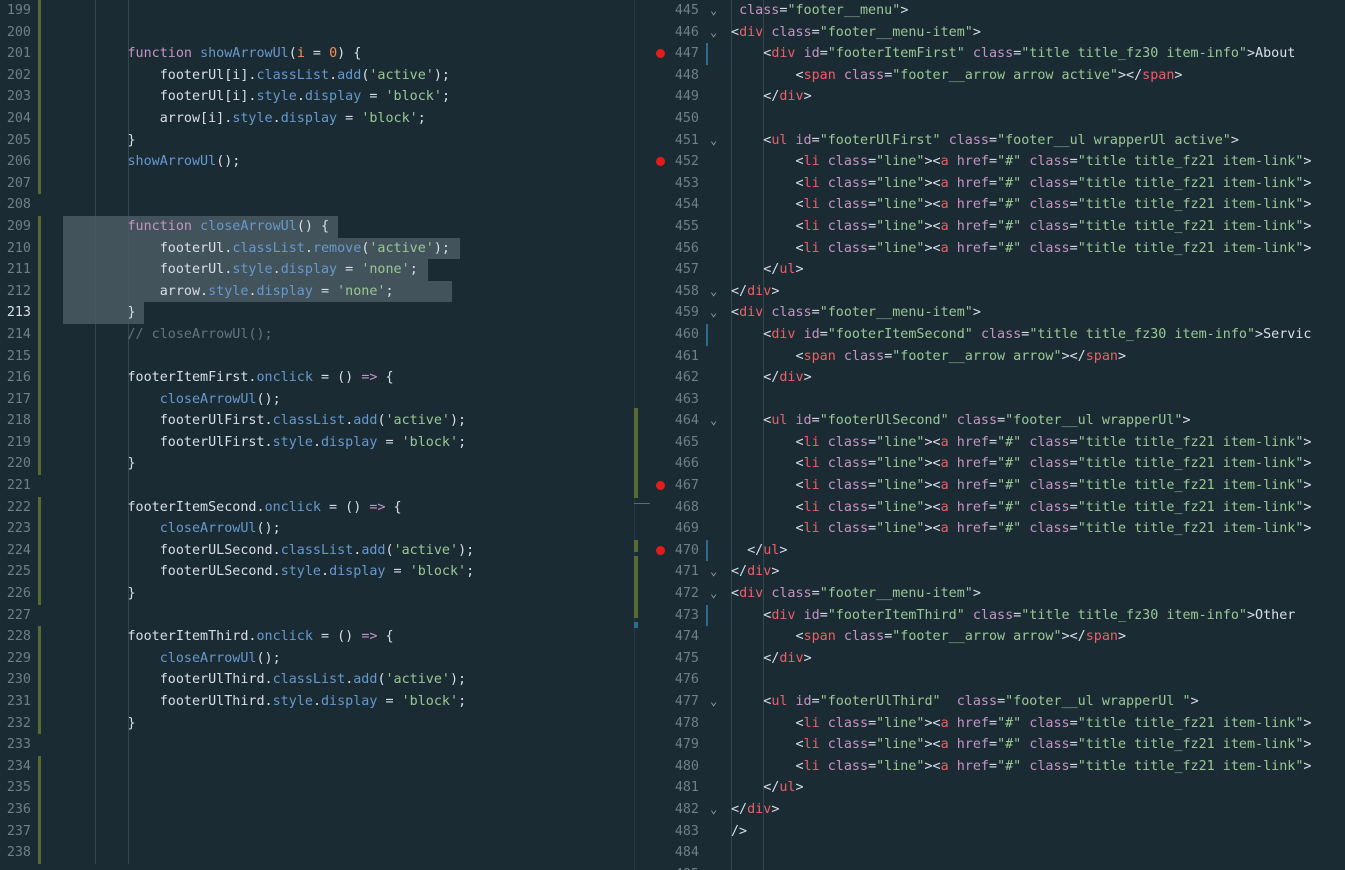 The width and height of the screenshot is (1345, 870). Describe the element at coordinates (313, 421) in the screenshot. I see `code-text: footerUlFirst.classList.add('active');` at that location.